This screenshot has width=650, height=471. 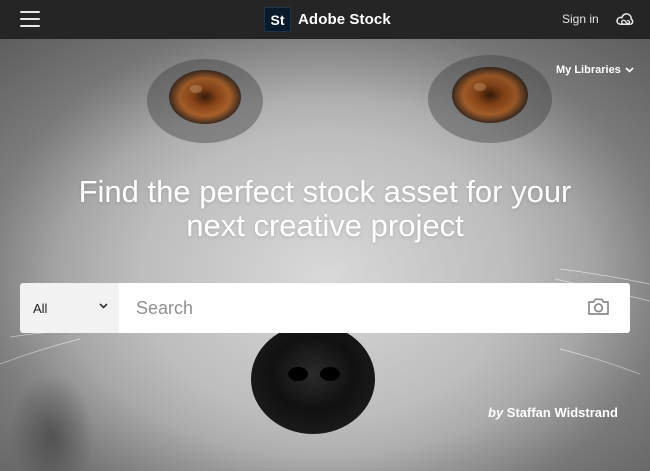 I want to click on asset-type-filter-select: All, so click(x=69, y=308).